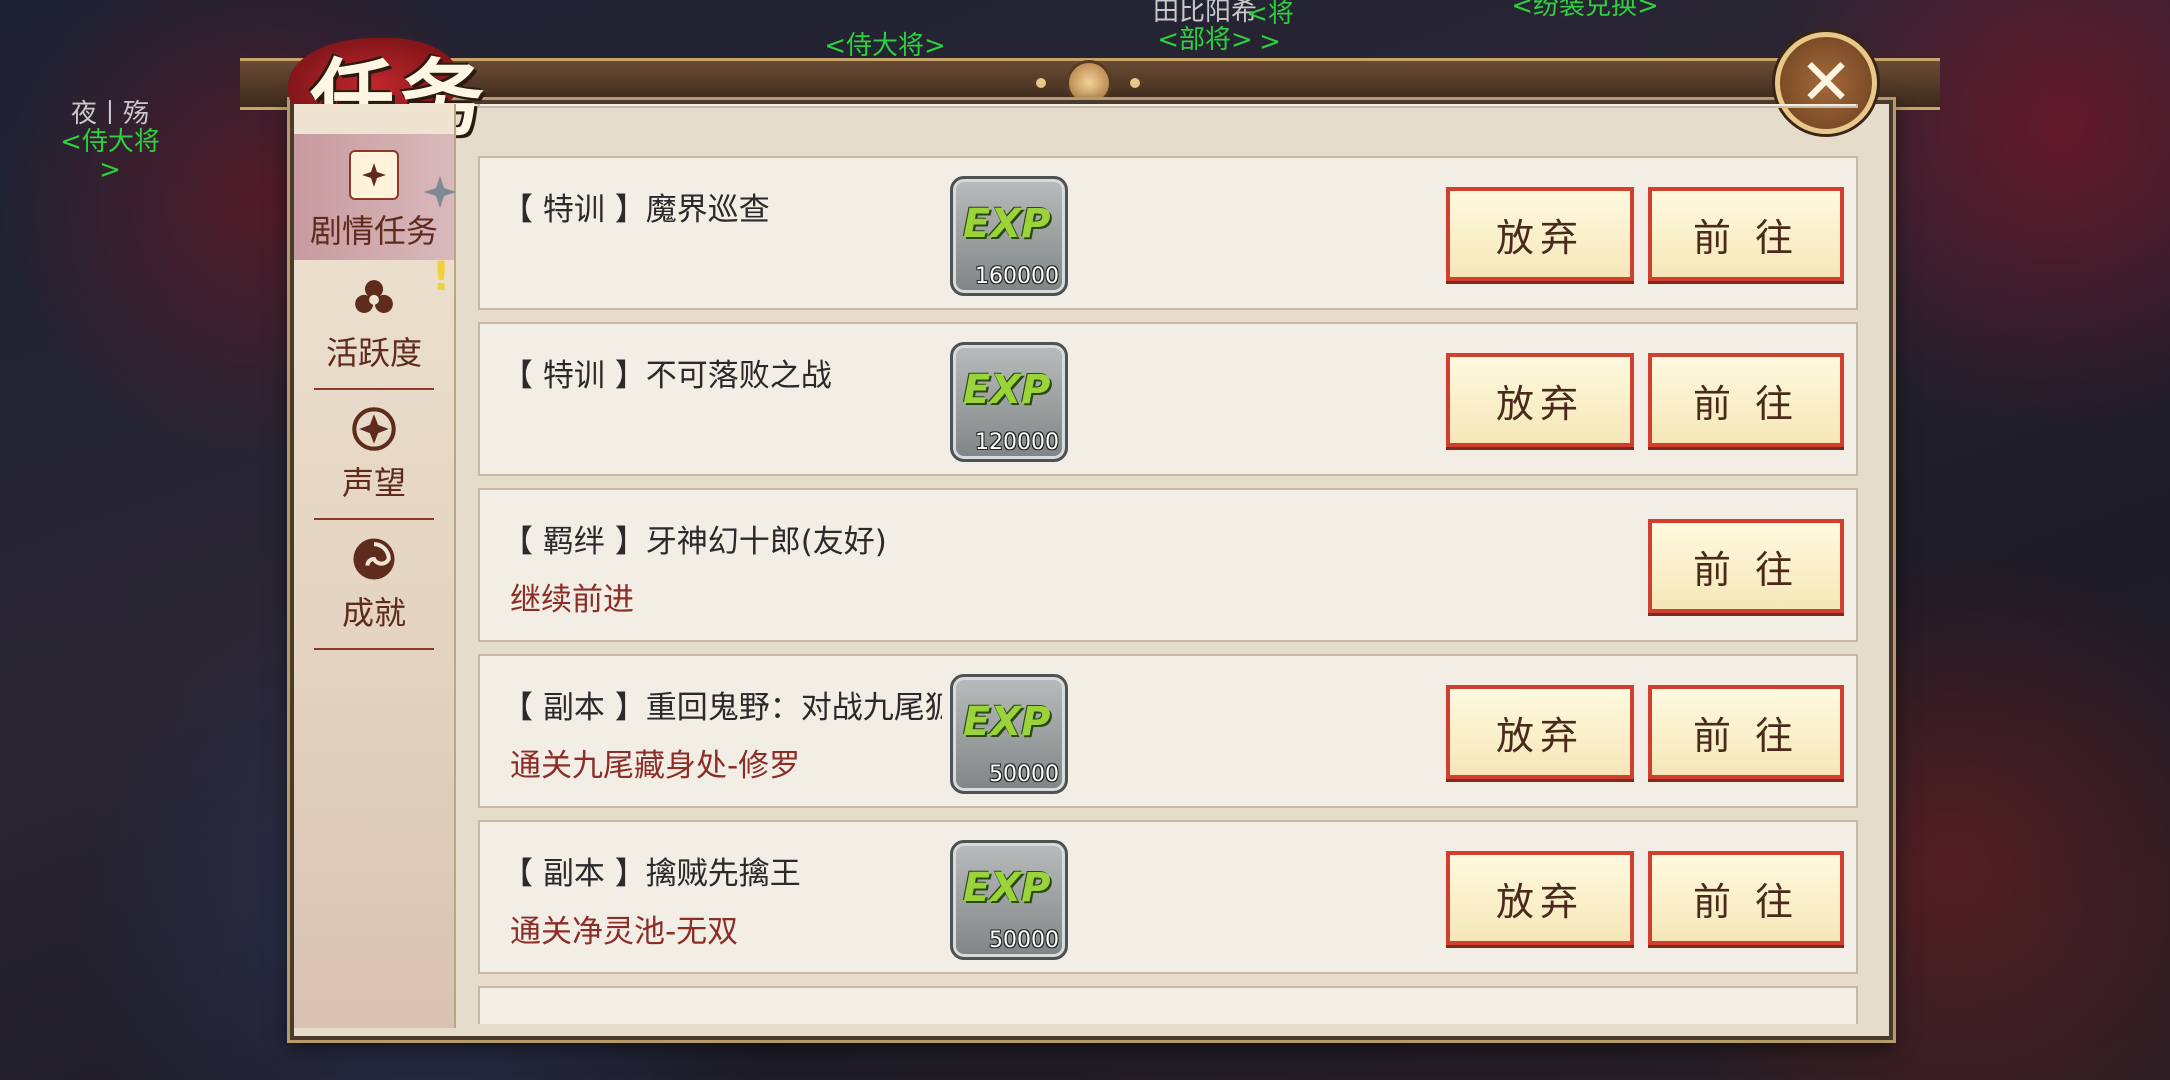 This screenshot has width=2170, height=1080. Describe the element at coordinates (373, 353) in the screenshot. I see `sidebar-item-label: 活跃度` at that location.